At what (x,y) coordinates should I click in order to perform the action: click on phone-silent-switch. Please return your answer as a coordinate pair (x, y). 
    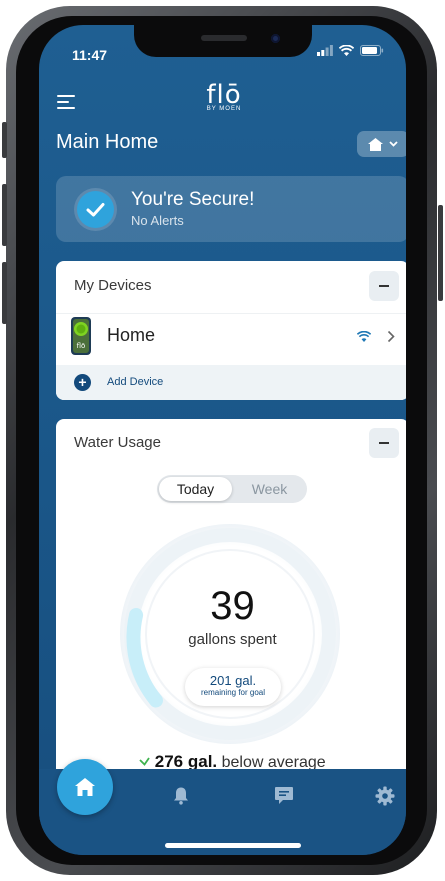
    Looking at the image, I should click on (4, 140).